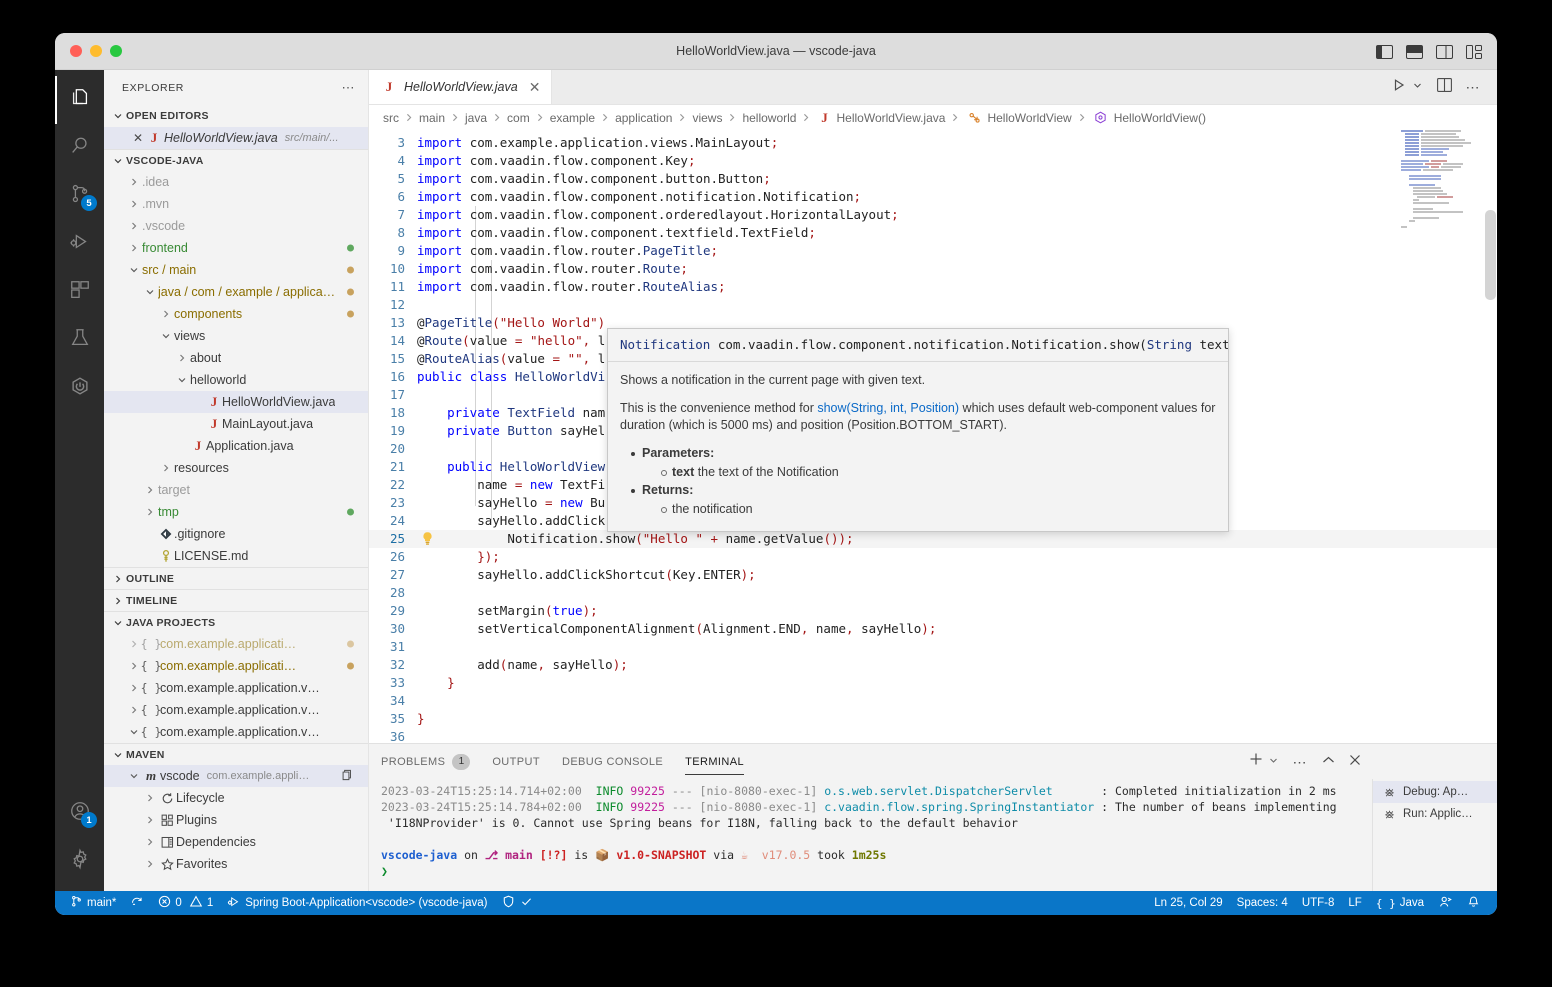 The height and width of the screenshot is (987, 1552). Describe the element at coordinates (236, 116) in the screenshot. I see `section-open-editors: OPEN EDITORS` at that location.